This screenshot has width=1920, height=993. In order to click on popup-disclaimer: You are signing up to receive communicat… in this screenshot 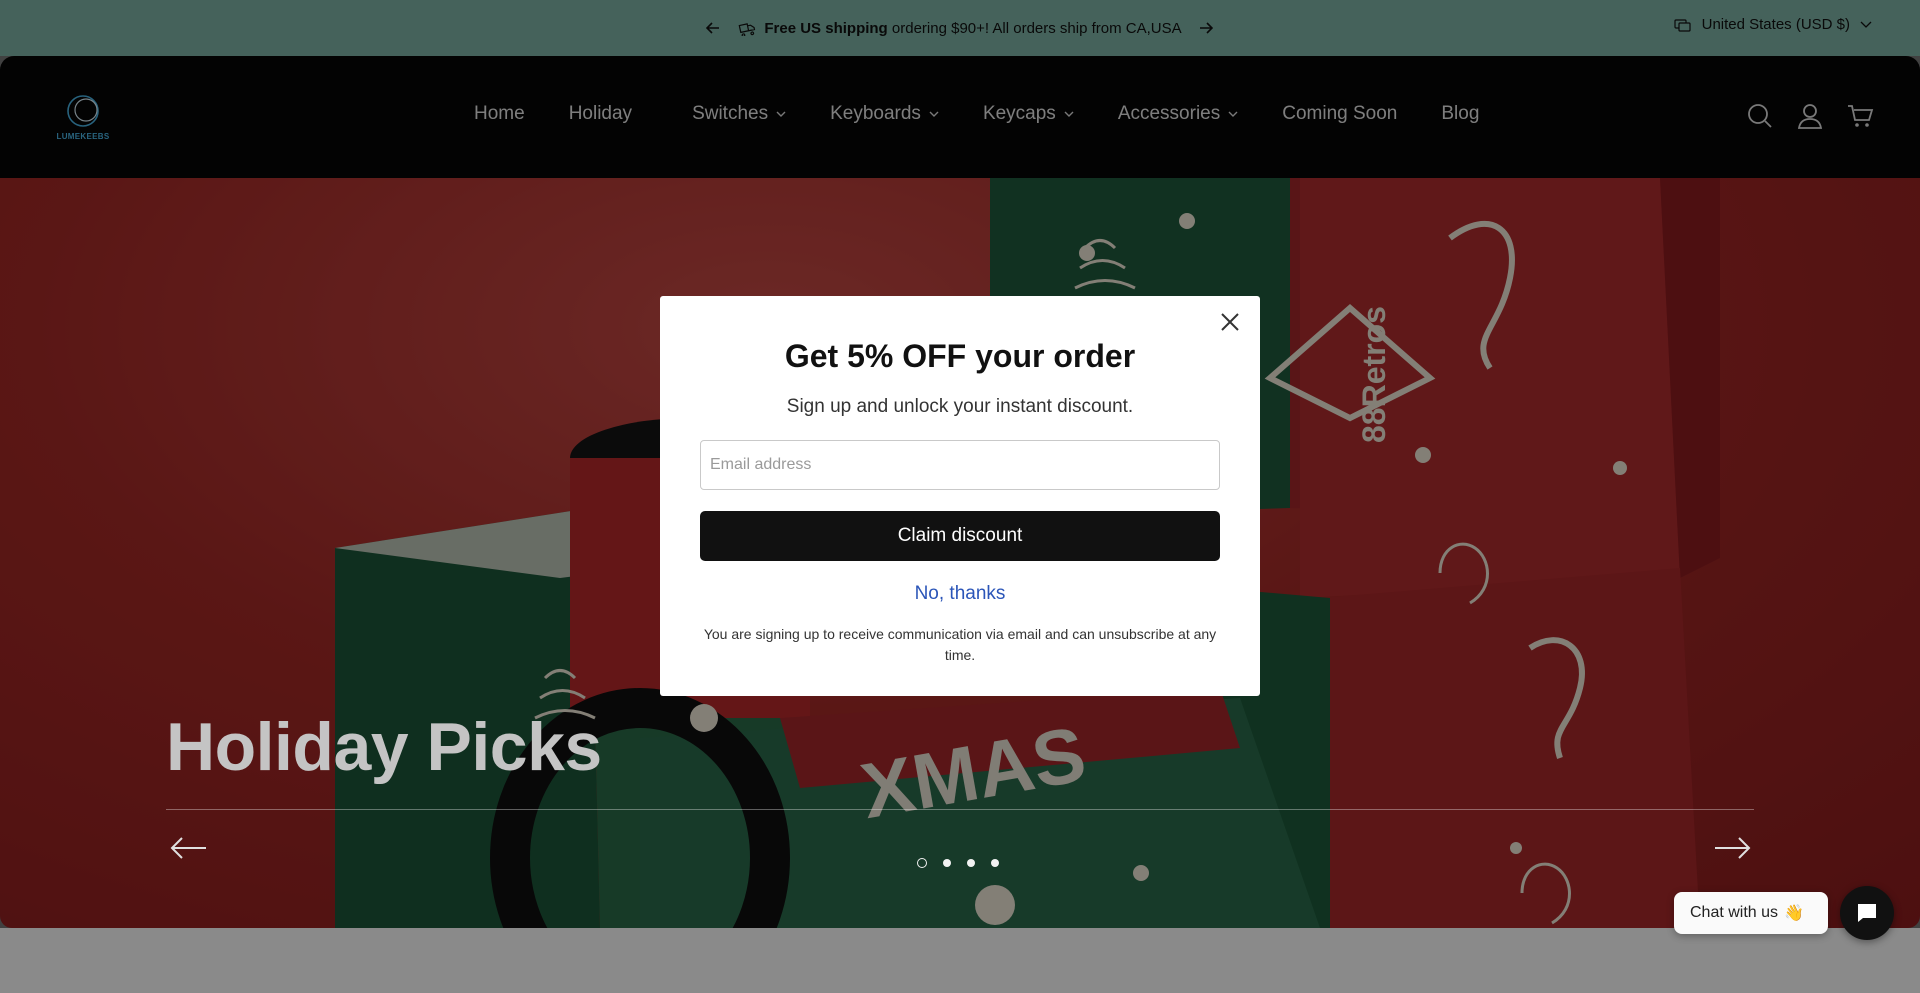, I will do `click(960, 644)`.